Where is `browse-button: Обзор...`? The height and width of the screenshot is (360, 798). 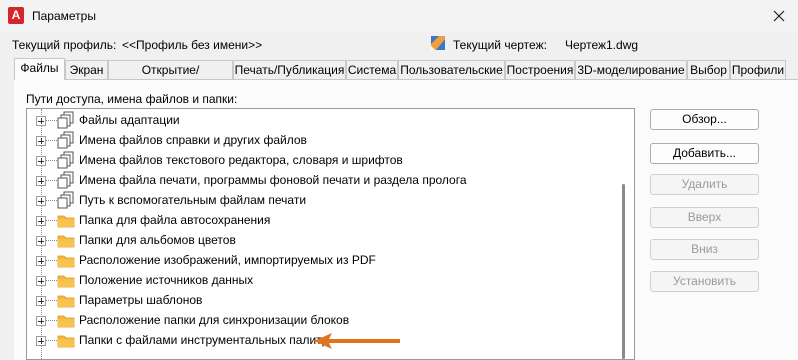 browse-button: Обзор... is located at coordinates (704, 119).